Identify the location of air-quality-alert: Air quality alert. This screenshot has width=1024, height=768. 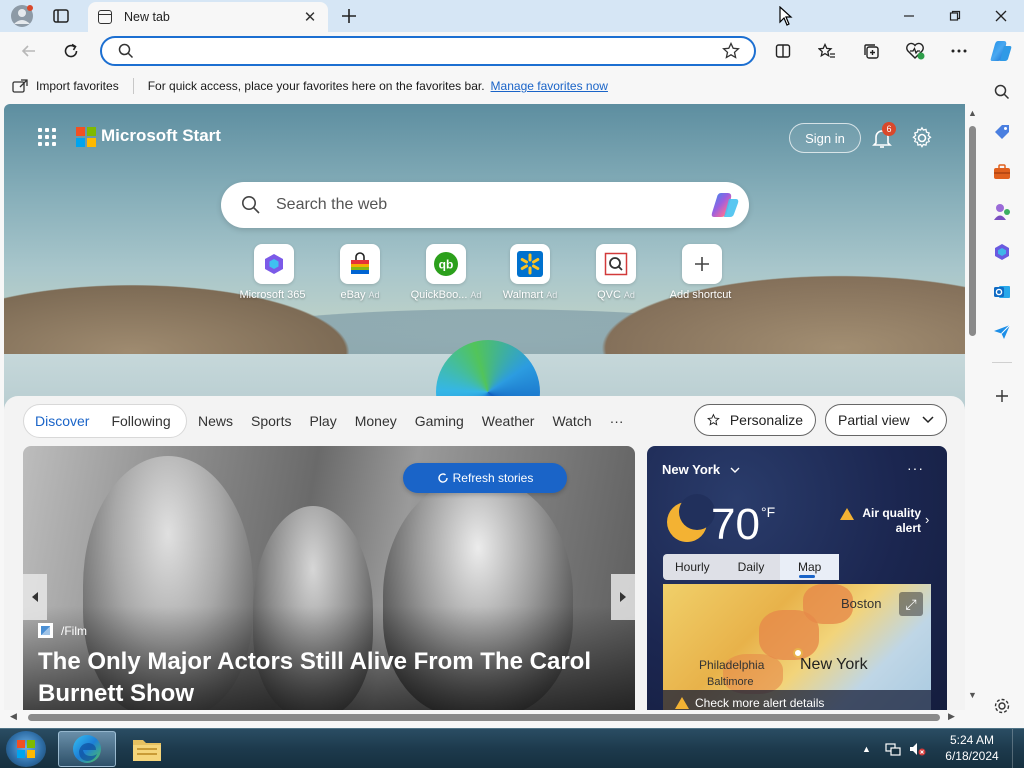
(879, 521).